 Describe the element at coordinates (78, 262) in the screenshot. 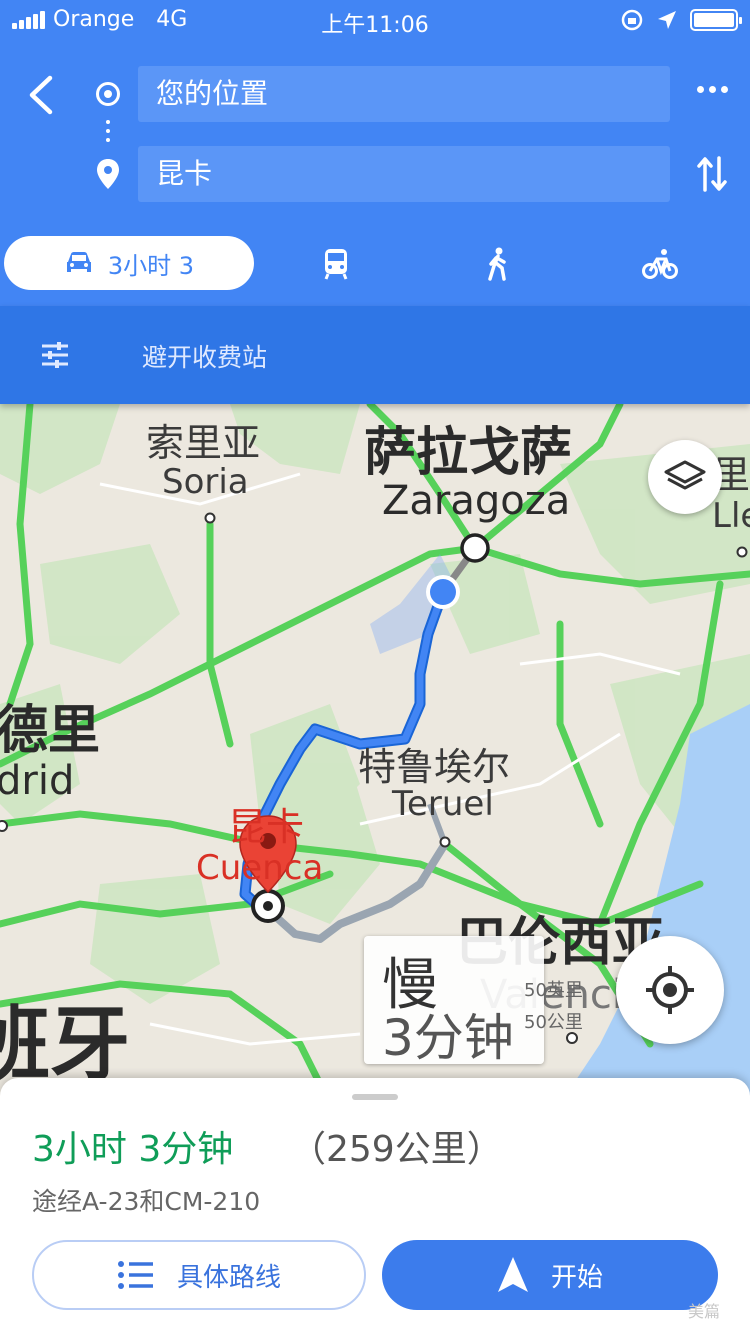

I see `car-icon` at that location.